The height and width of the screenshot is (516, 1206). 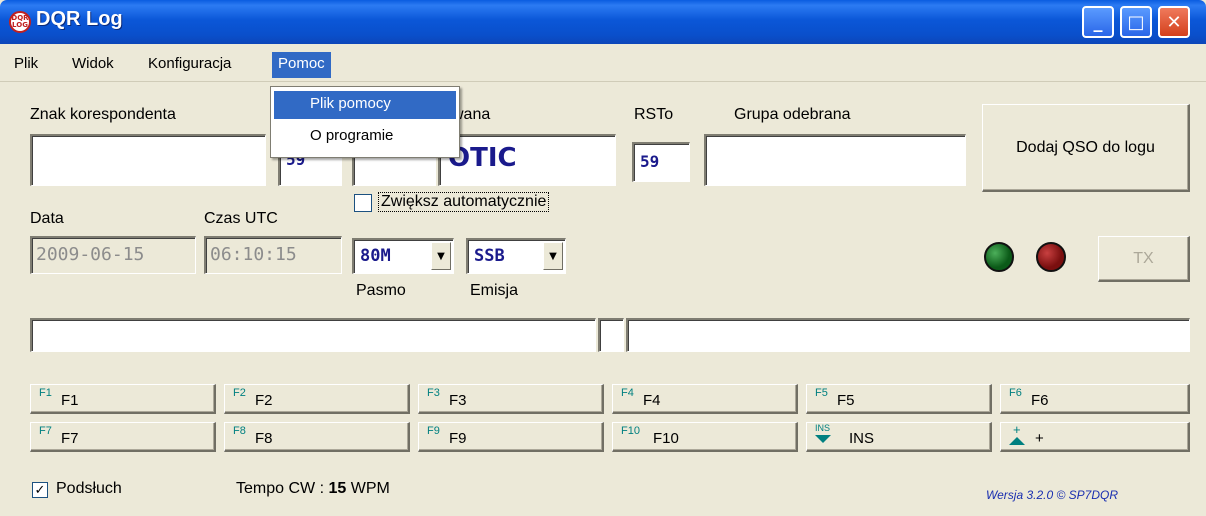 What do you see at coordinates (1052, 495) in the screenshot?
I see `version-label: Wersja 3.2.0 © SP7DQR` at bounding box center [1052, 495].